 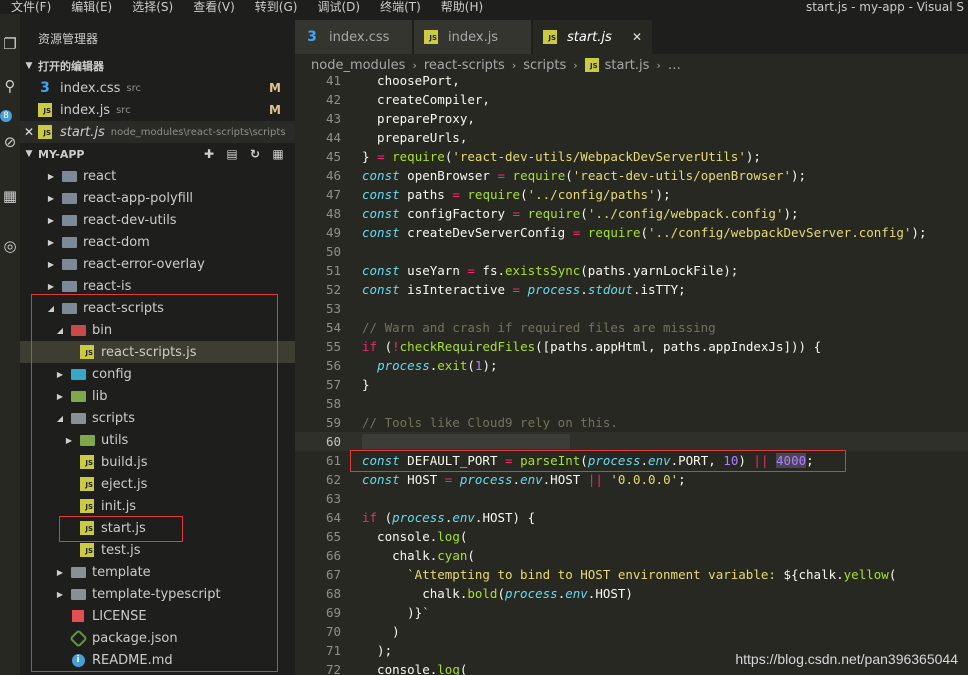 I want to click on code-token: prepareProxy,, so click(x=418, y=118).